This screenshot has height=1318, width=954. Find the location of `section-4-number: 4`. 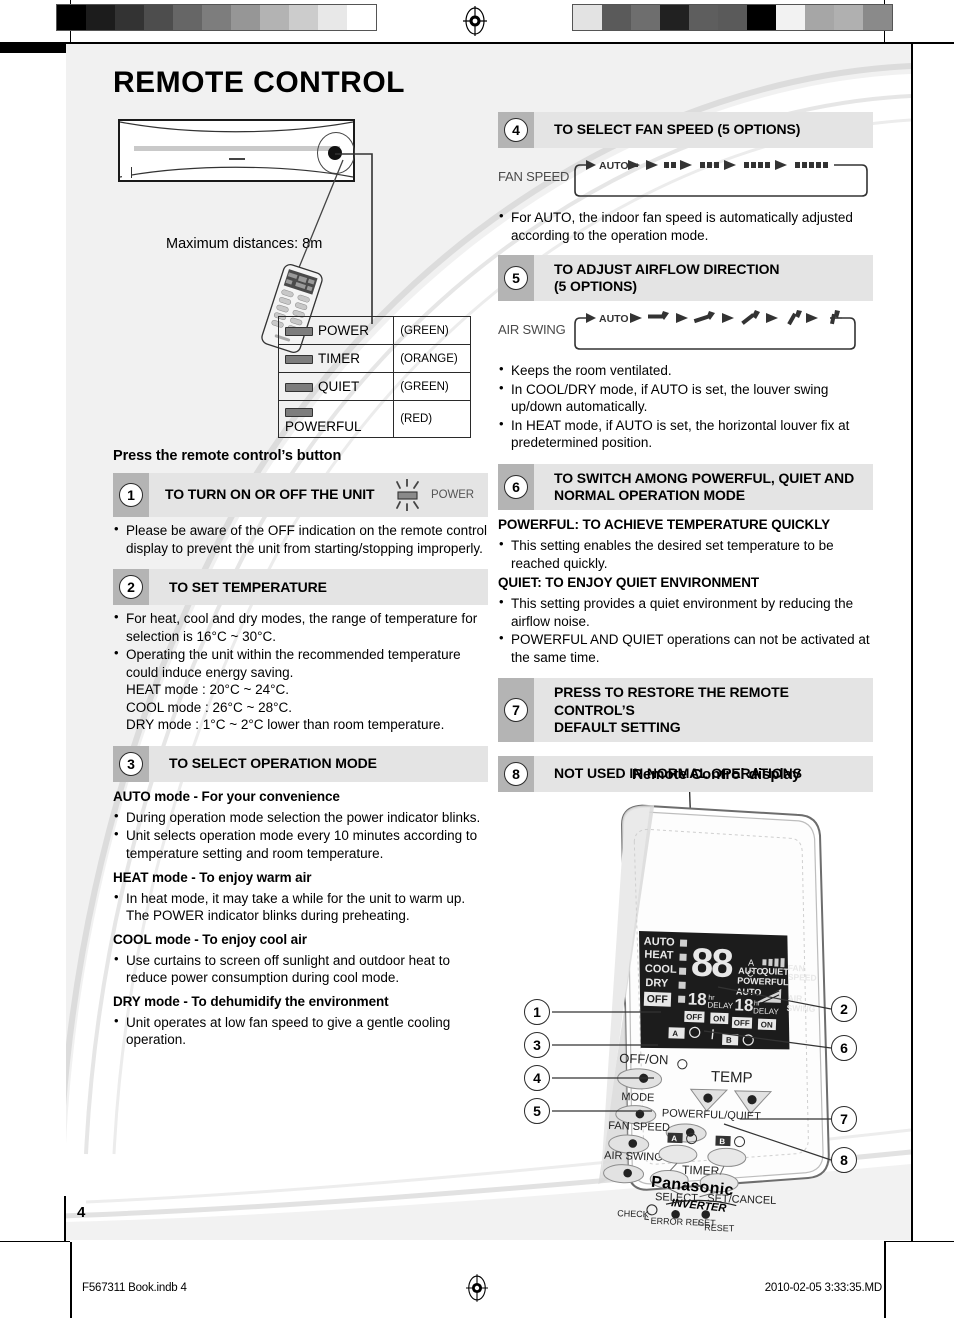

section-4-number: 4 is located at coordinates (516, 130).